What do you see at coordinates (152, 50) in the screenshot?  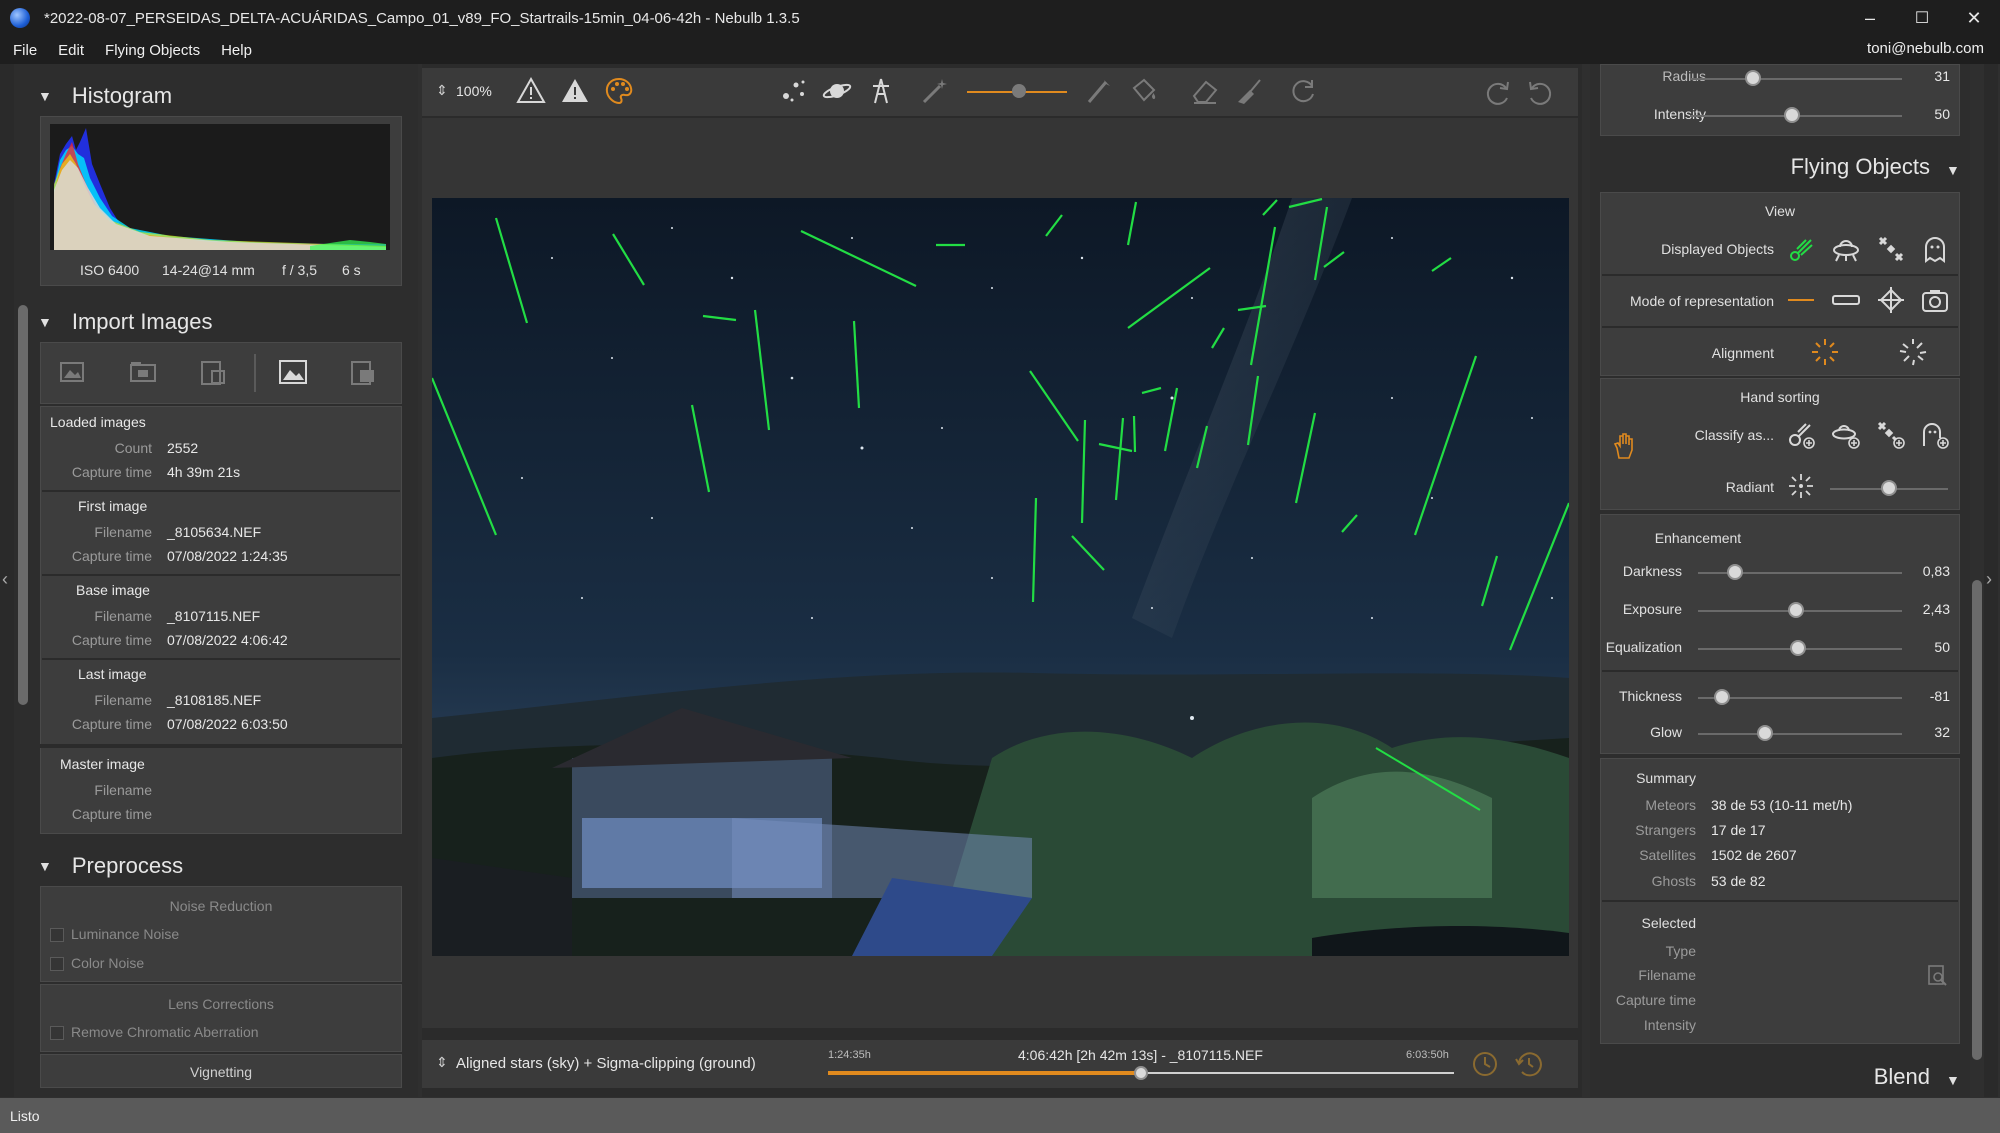 I see `menu-flying-objects: Flying Objects` at bounding box center [152, 50].